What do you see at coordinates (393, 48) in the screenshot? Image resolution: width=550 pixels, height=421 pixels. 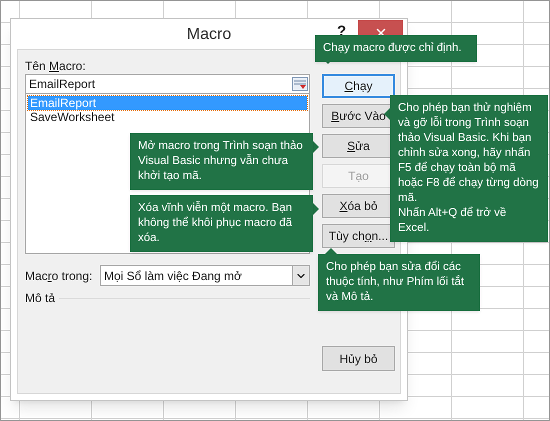 I see `callout-text: Chạy macro được chỉ định.` at bounding box center [393, 48].